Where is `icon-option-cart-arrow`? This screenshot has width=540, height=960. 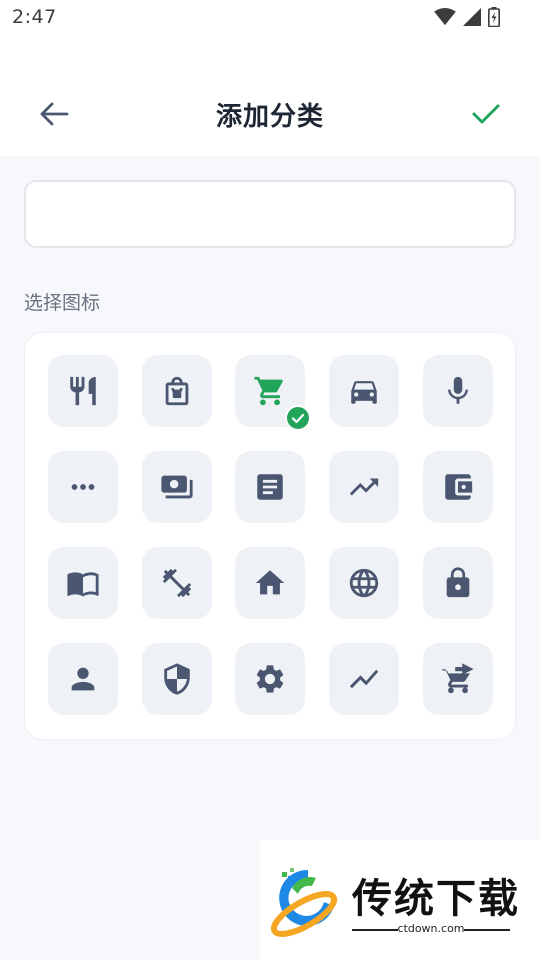 icon-option-cart-arrow is located at coordinates (458, 679).